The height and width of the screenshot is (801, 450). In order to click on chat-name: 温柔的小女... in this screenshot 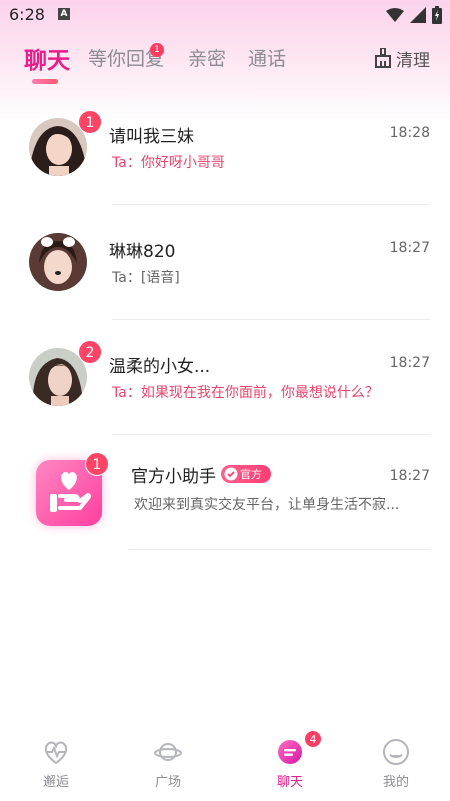, I will do `click(160, 367)`.